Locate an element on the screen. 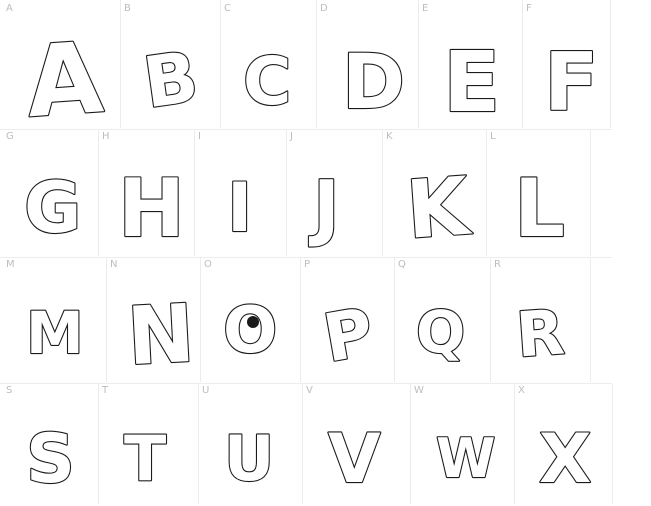 Image resolution: width=651 pixels, height=506 pixels. glyph-cell-q: Q Q is located at coordinates (442, 320).